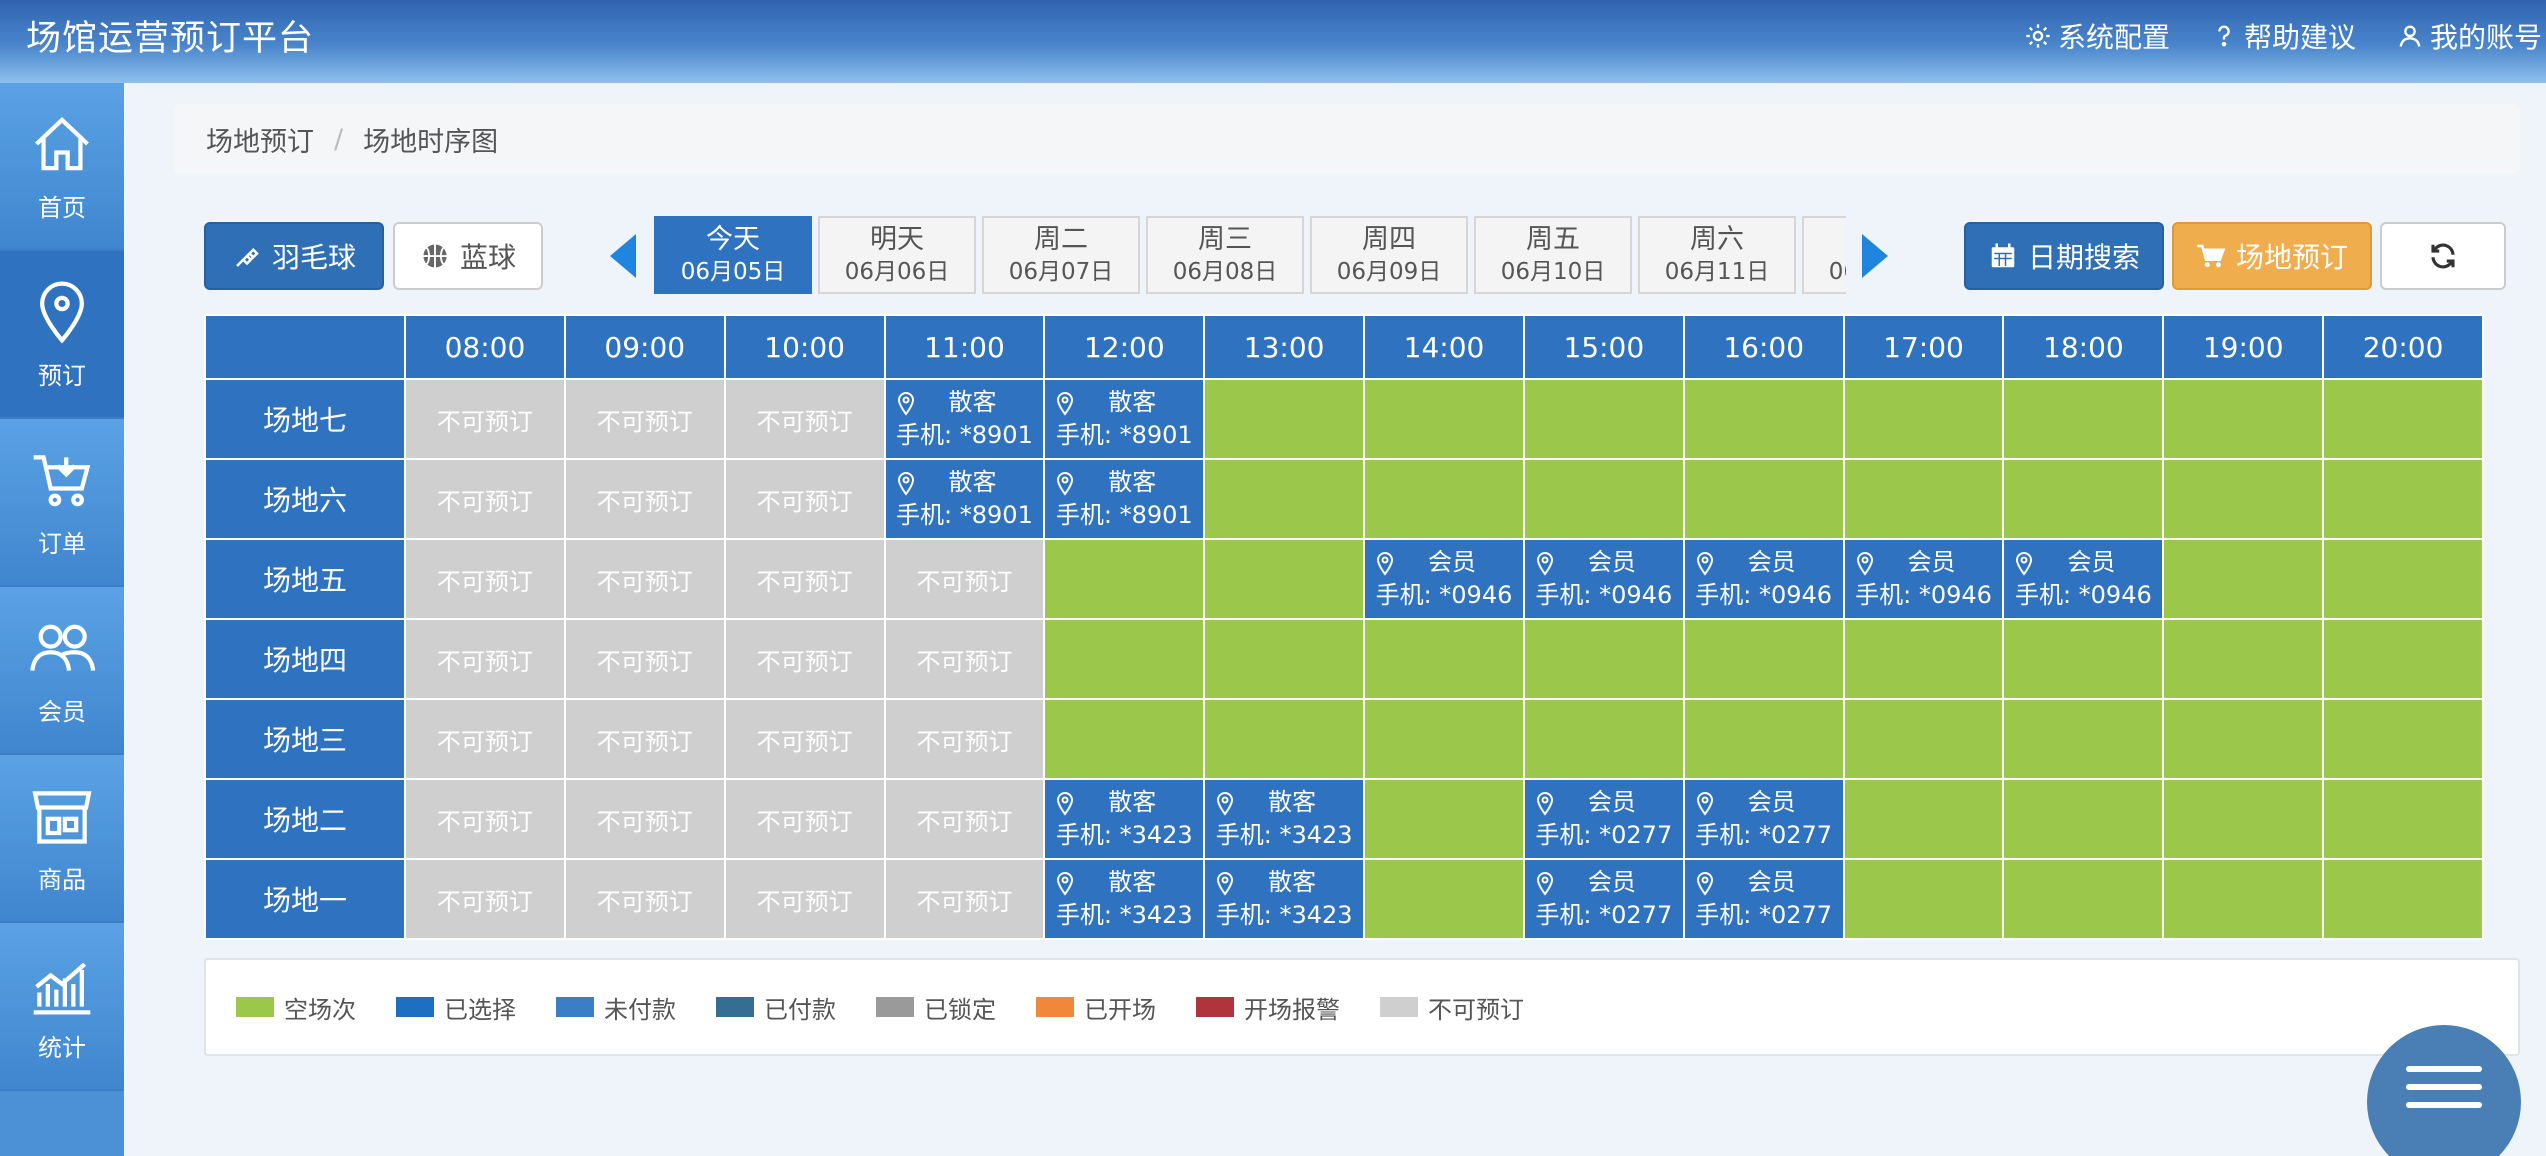 The image size is (2546, 1156). I want to click on venue-booking-button: 场地预订, so click(2272, 256).